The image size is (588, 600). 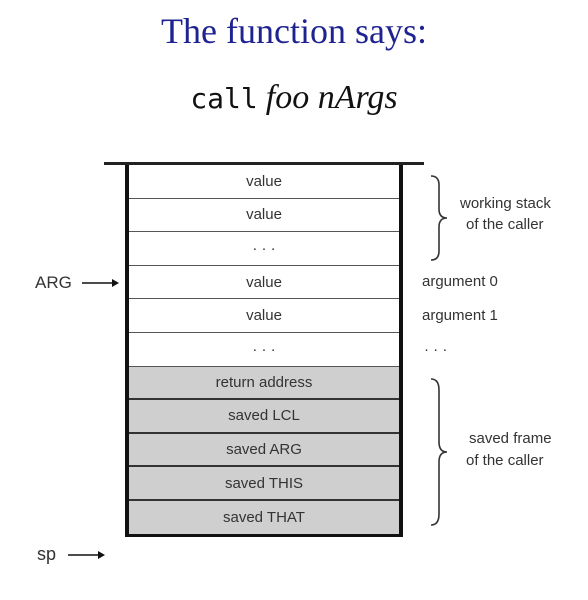 What do you see at coordinates (100, 283) in the screenshot?
I see `arg-arrow-icon` at bounding box center [100, 283].